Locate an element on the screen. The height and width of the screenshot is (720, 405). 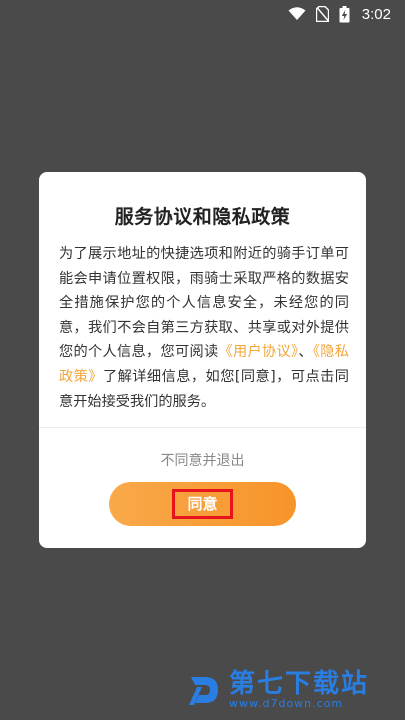
dialog-divider is located at coordinates (202, 427).